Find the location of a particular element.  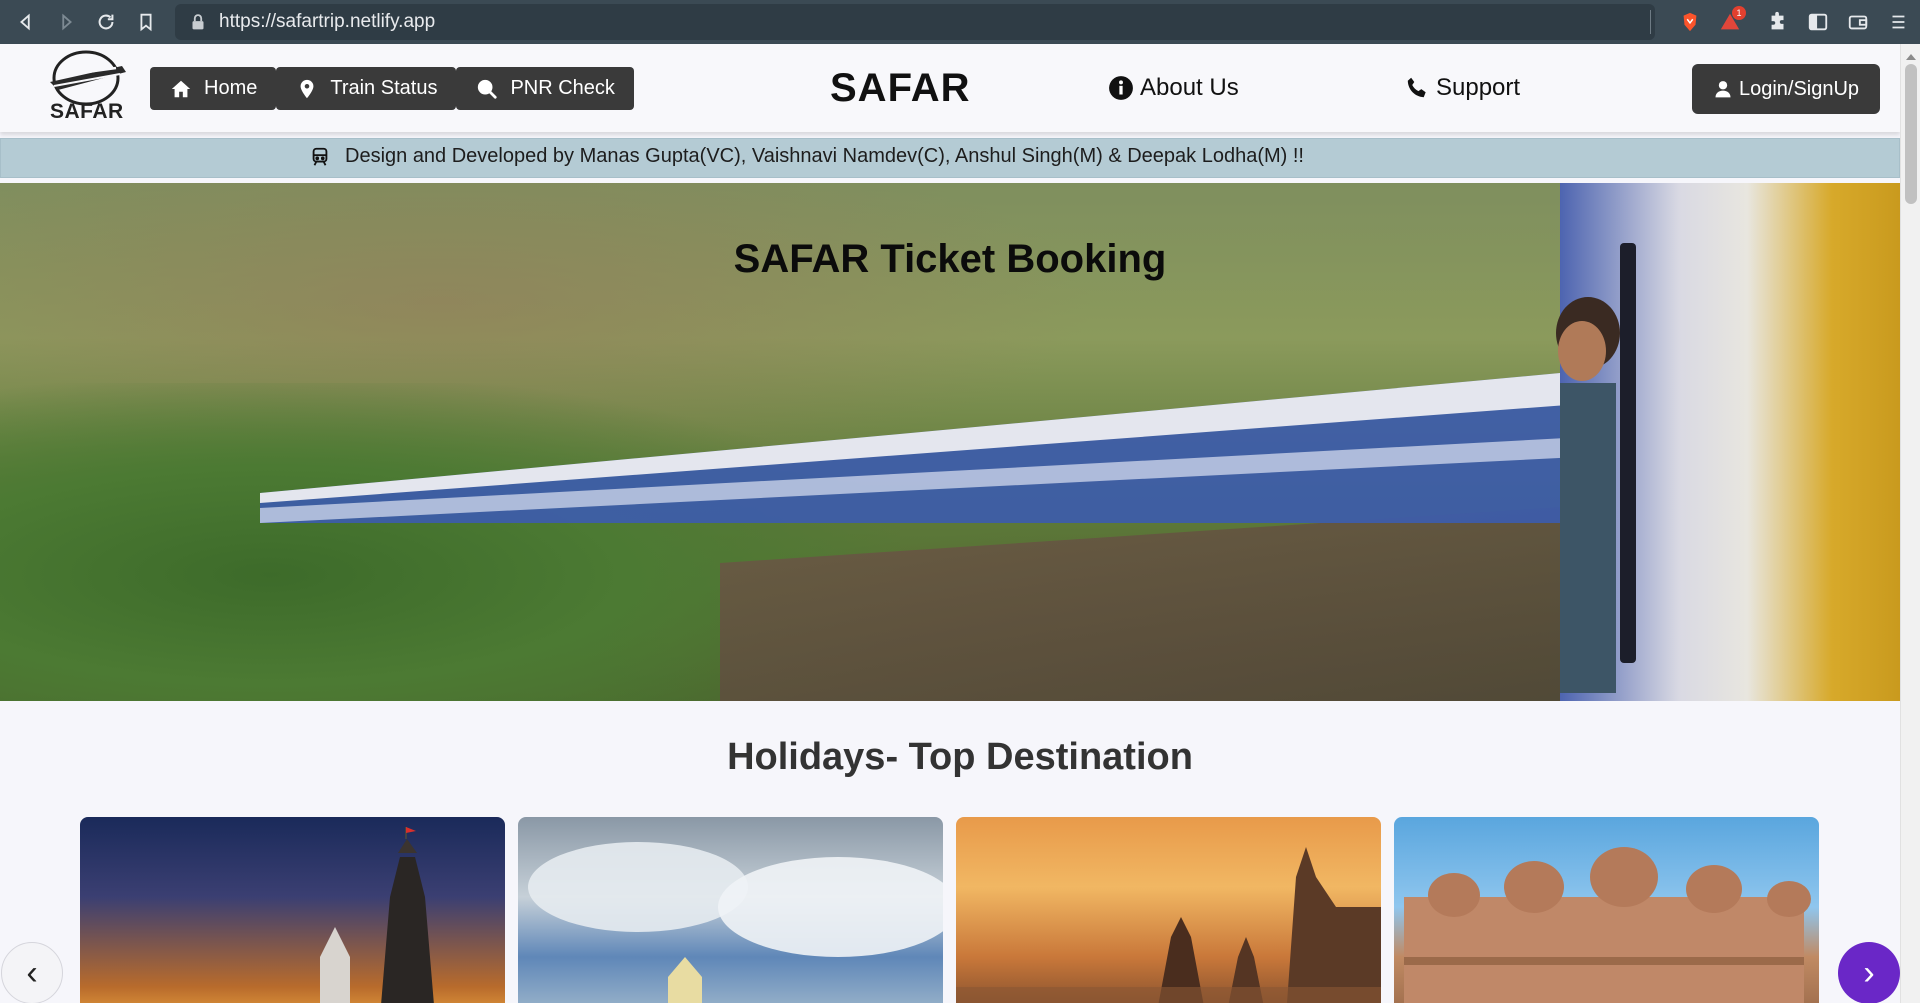

forward-icon is located at coordinates (67, 22).